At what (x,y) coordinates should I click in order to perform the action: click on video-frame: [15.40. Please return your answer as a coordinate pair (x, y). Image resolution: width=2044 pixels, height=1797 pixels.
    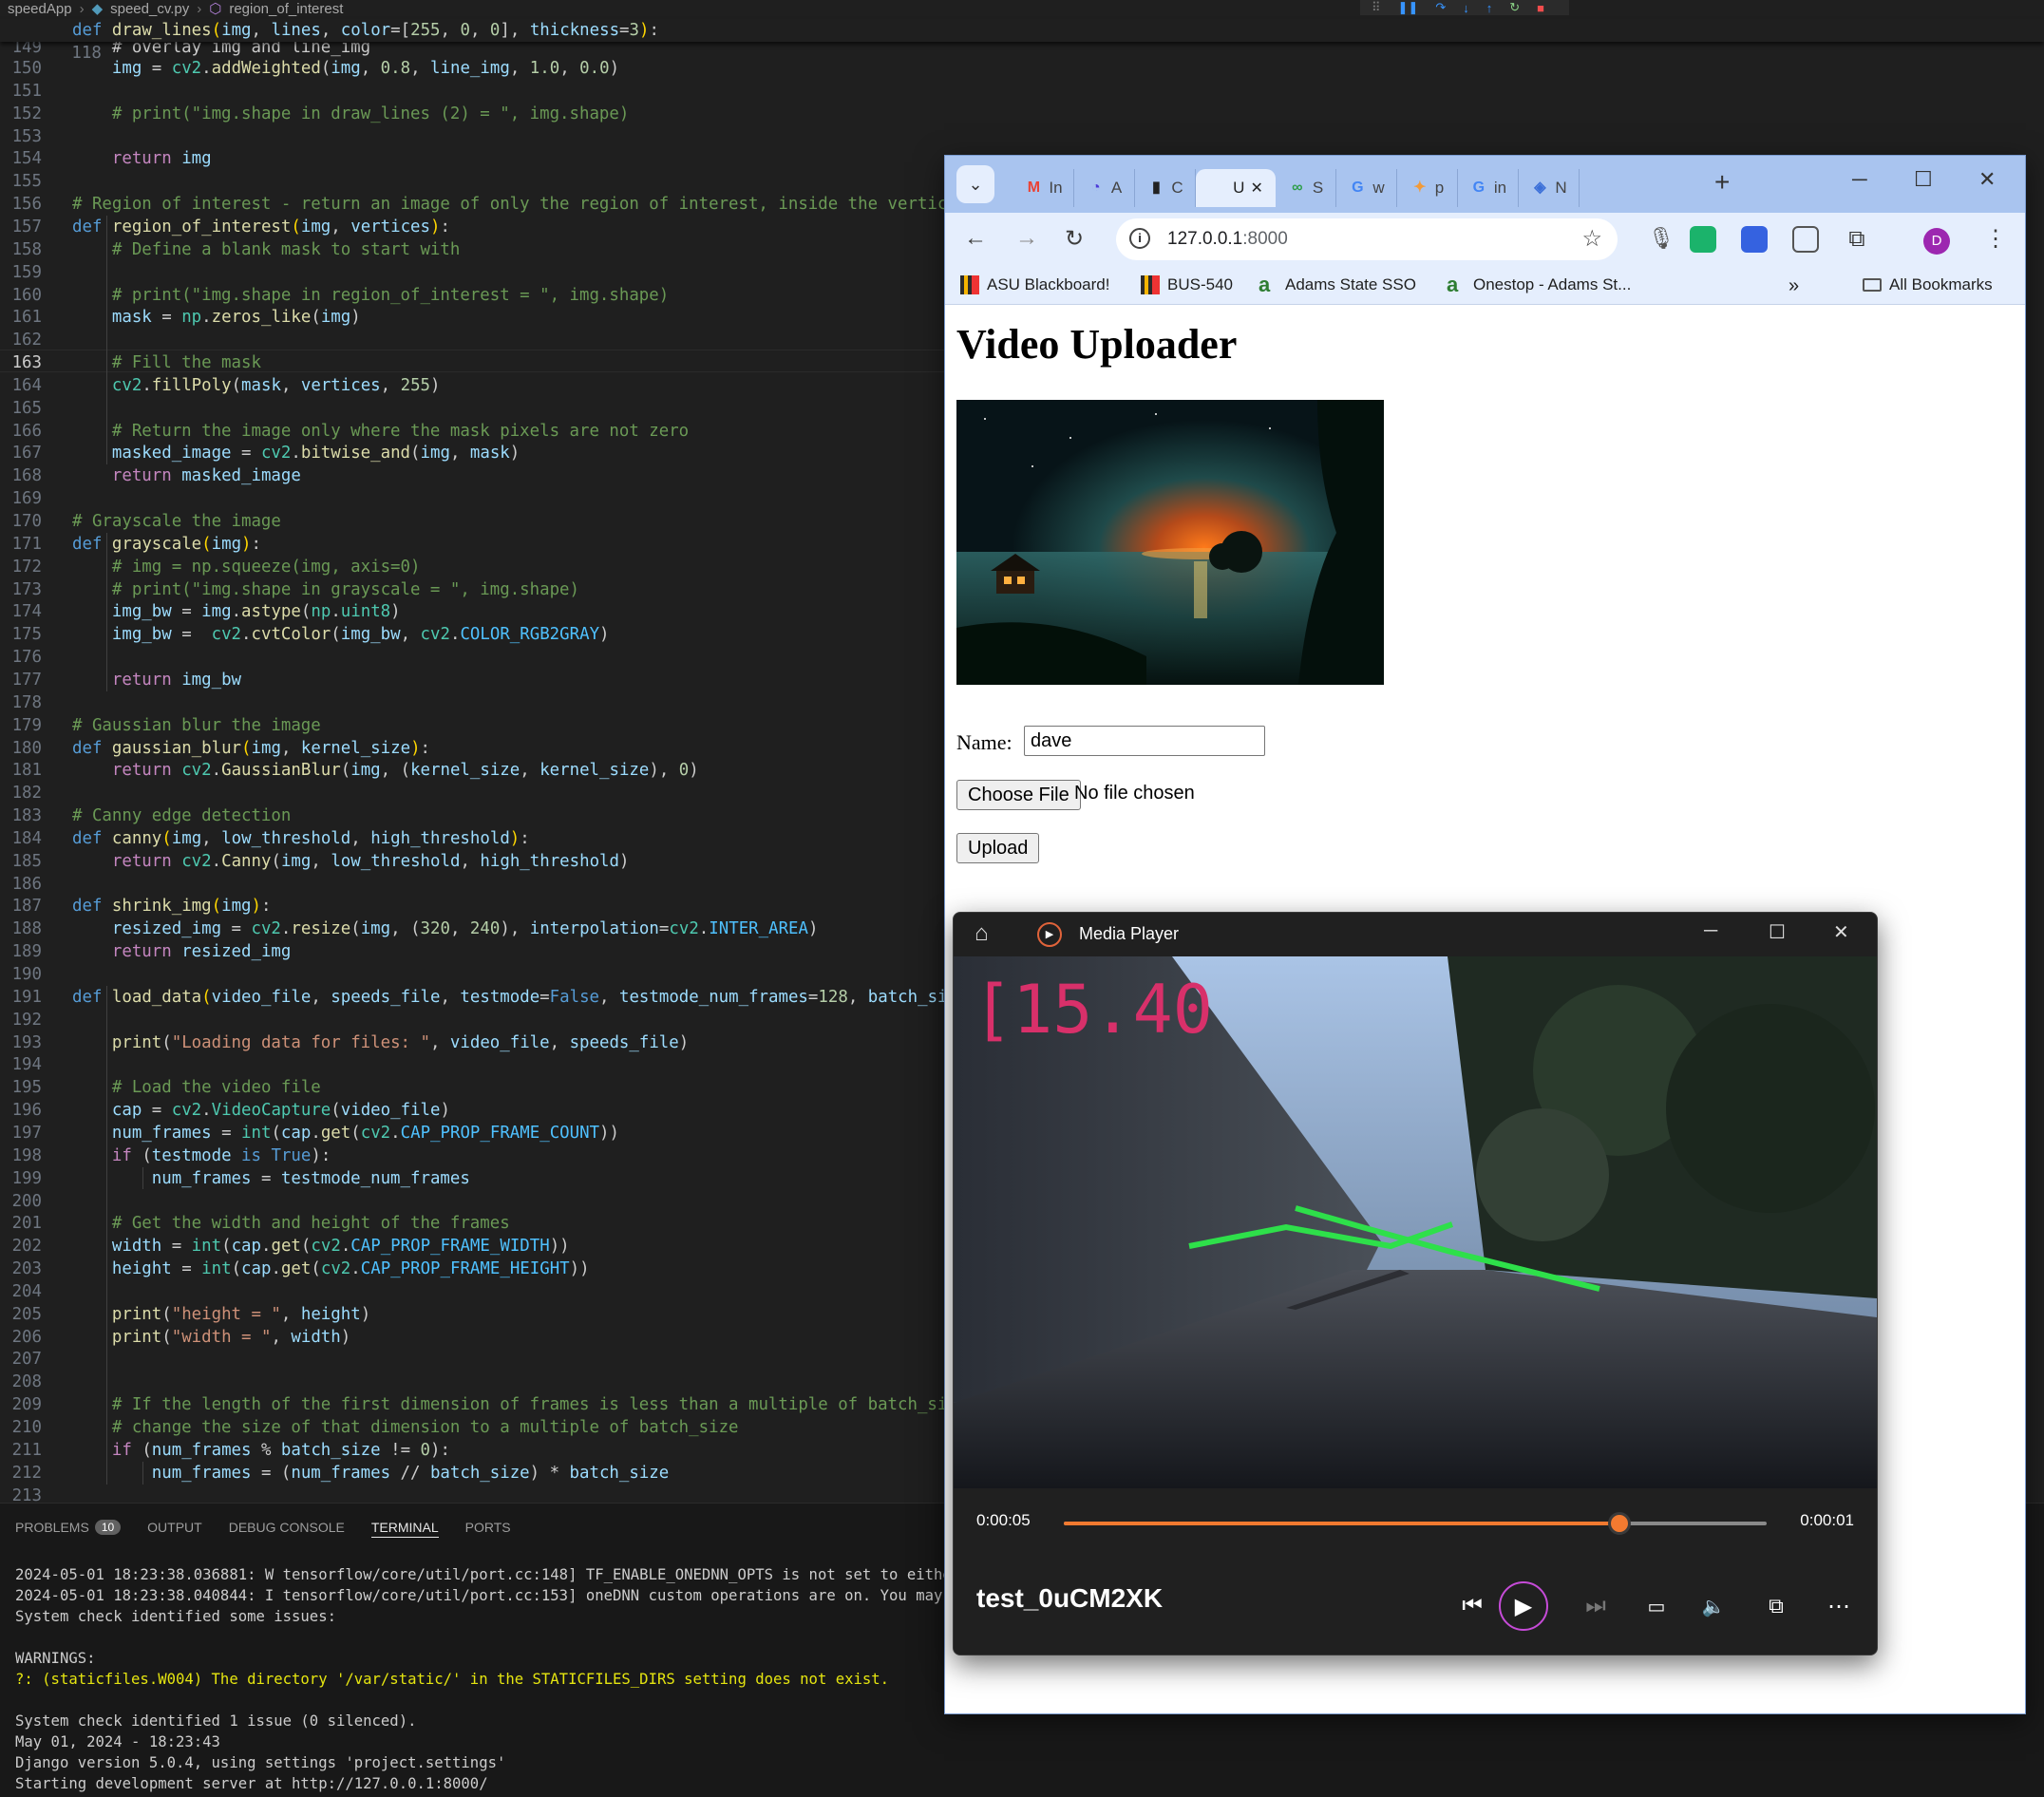
    Looking at the image, I should click on (1415, 1222).